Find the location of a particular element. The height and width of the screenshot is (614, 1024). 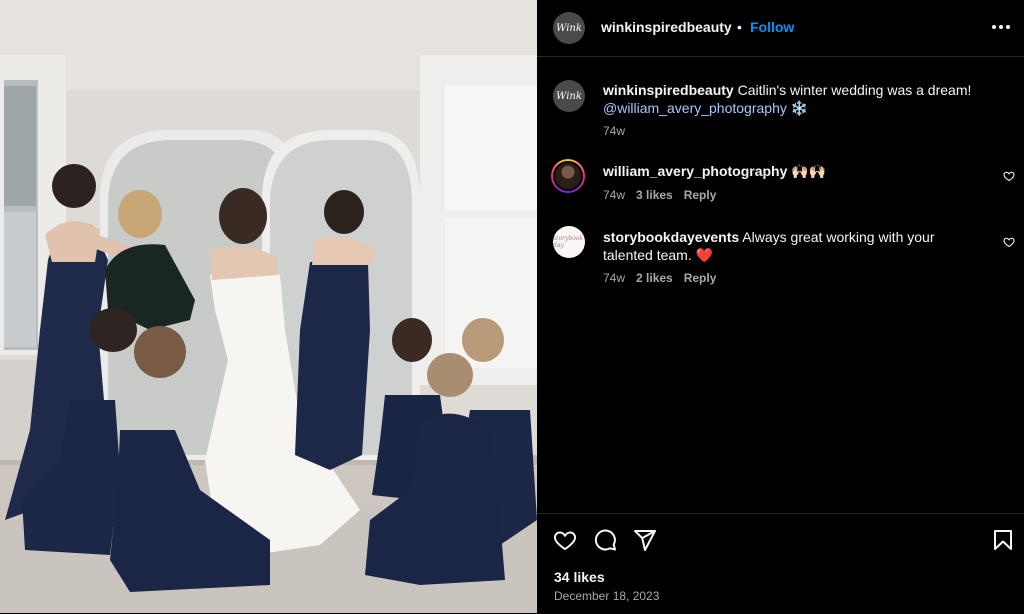

snowflake-emoji: ❄️ is located at coordinates (799, 108).